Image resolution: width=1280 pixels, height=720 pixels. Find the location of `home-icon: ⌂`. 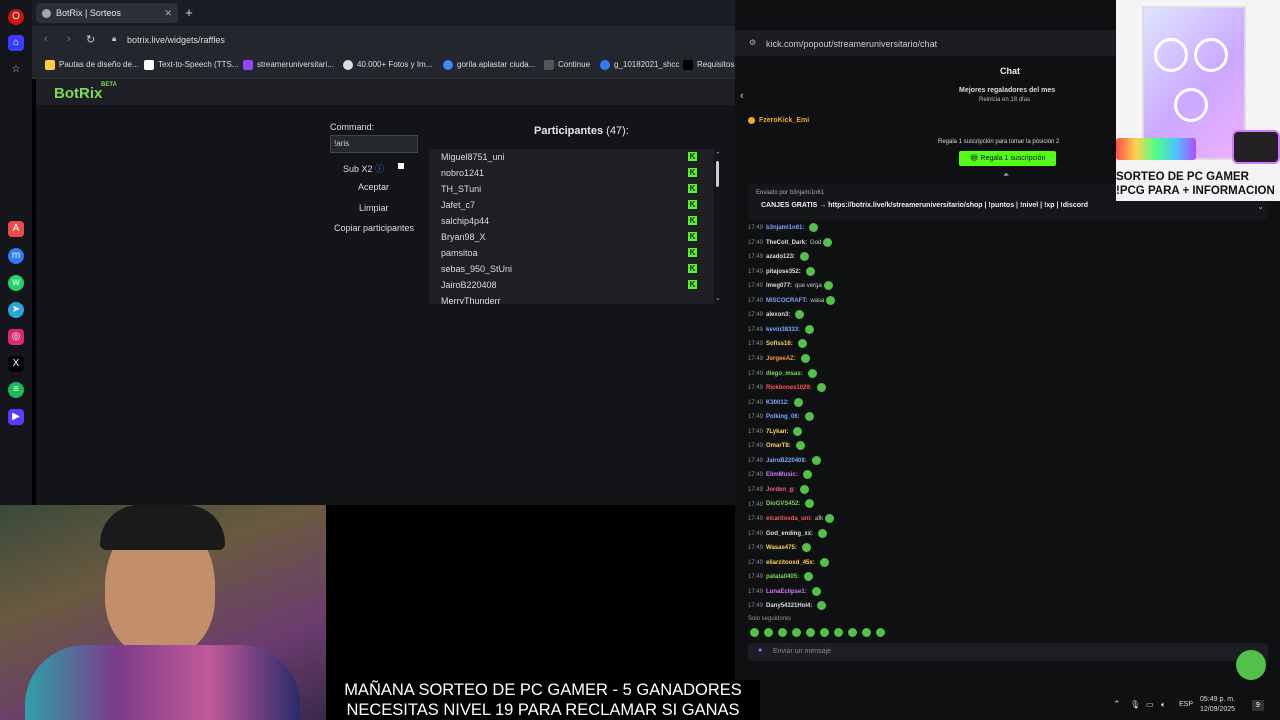

home-icon: ⌂ is located at coordinates (16, 43).